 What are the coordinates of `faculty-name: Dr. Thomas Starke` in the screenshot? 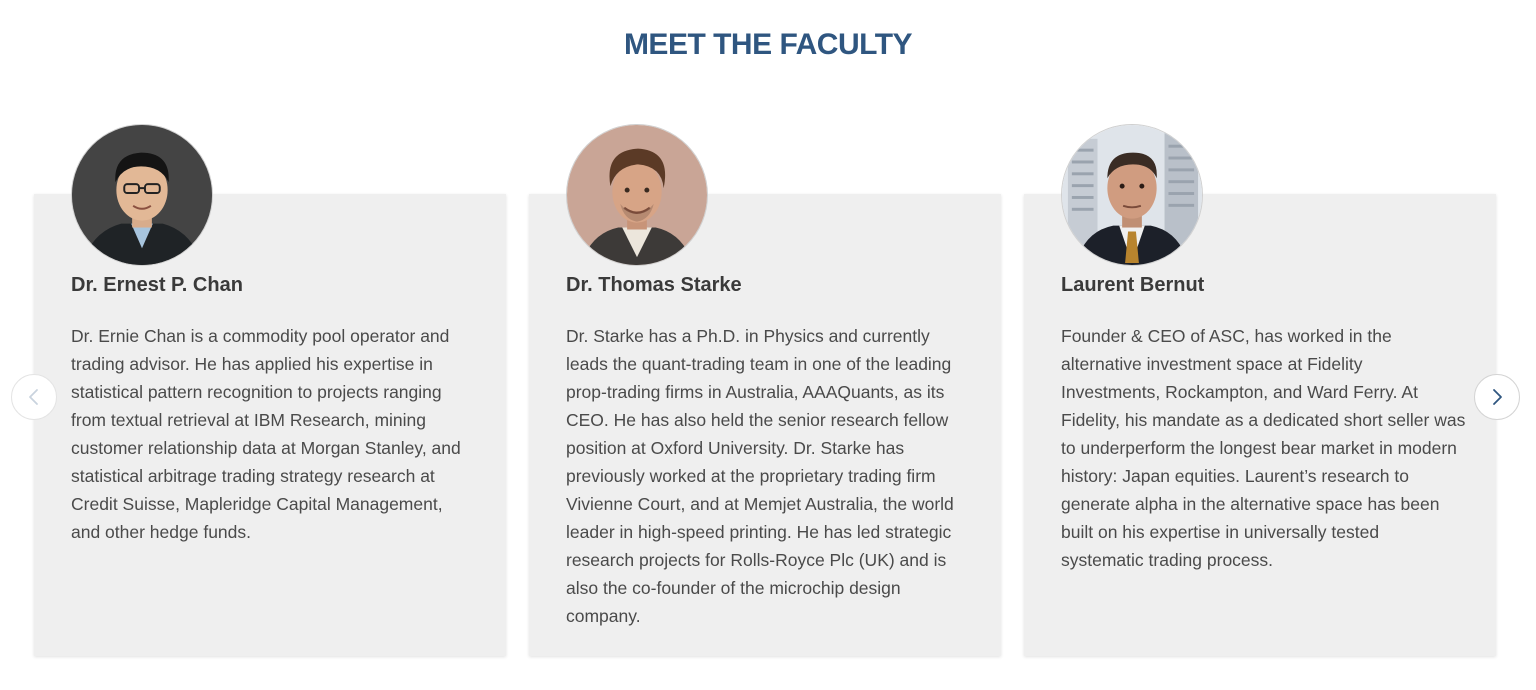 It's located at (654, 285).